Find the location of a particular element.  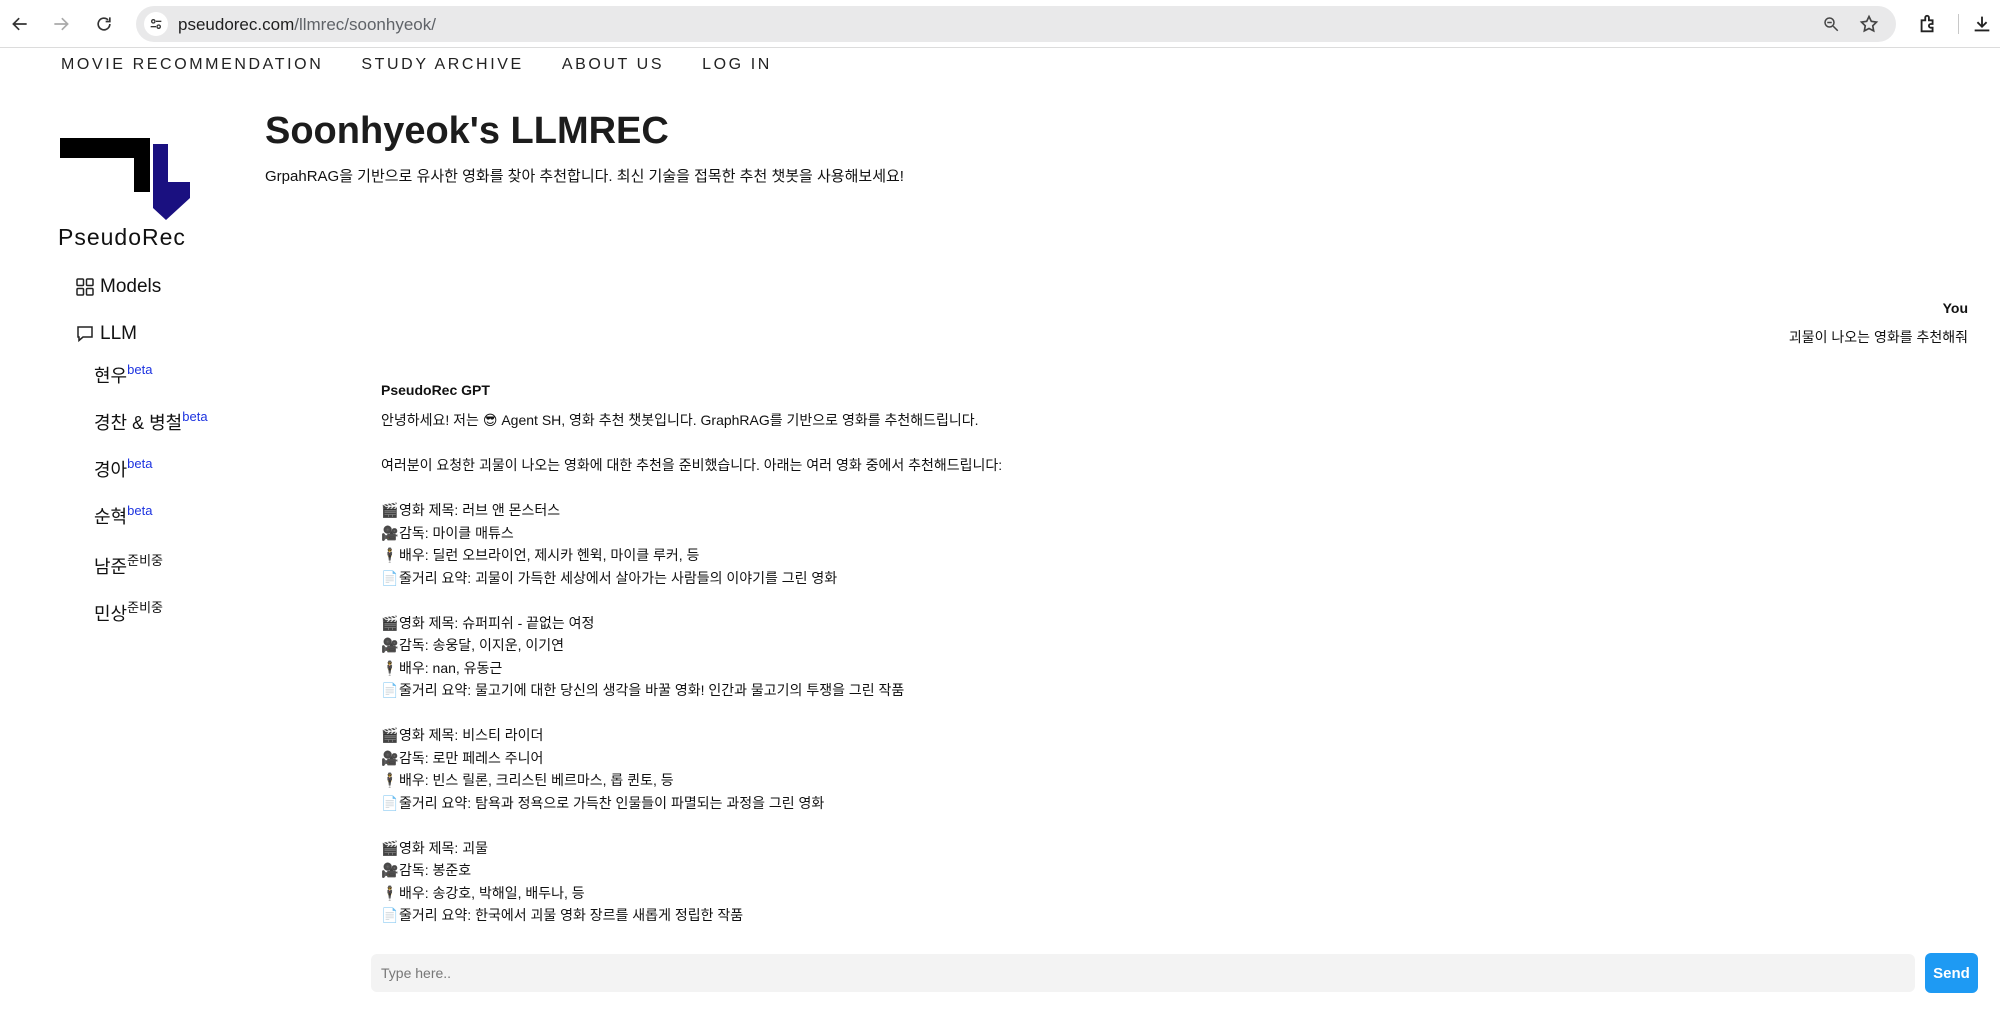

sidebar-item-llm: LLM is located at coordinates (106, 334).